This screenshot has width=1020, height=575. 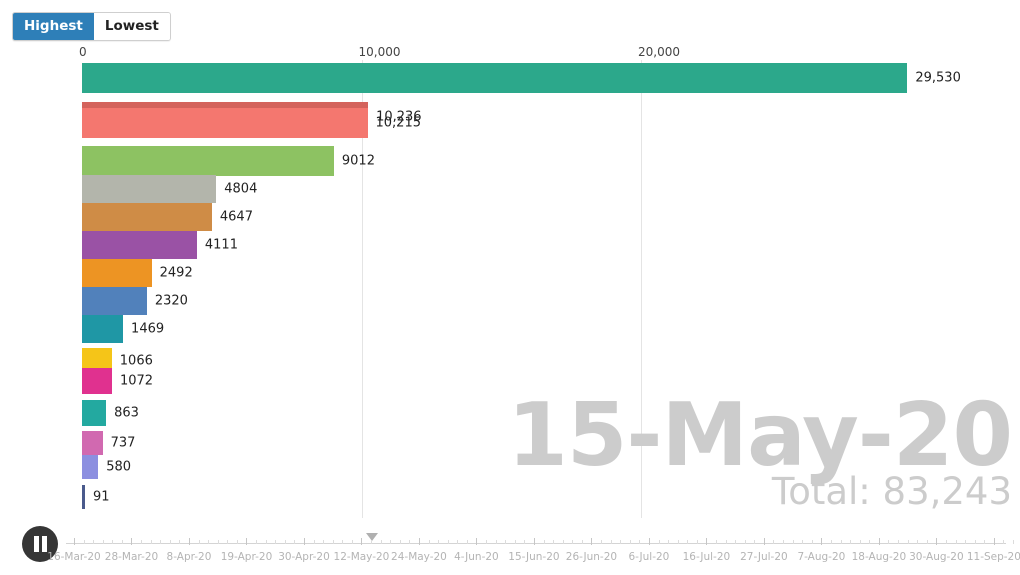 What do you see at coordinates (189, 557) in the screenshot?
I see `timeline-tick-label: 8-Apr-20` at bounding box center [189, 557].